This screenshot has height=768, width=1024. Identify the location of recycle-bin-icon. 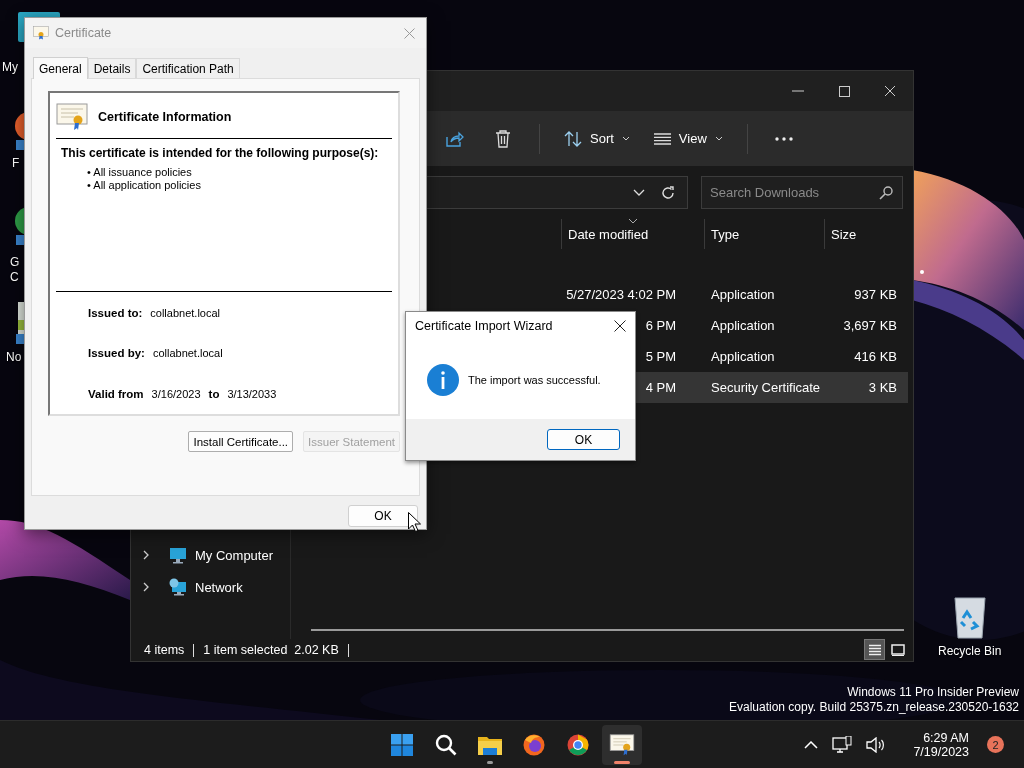
(969, 618).